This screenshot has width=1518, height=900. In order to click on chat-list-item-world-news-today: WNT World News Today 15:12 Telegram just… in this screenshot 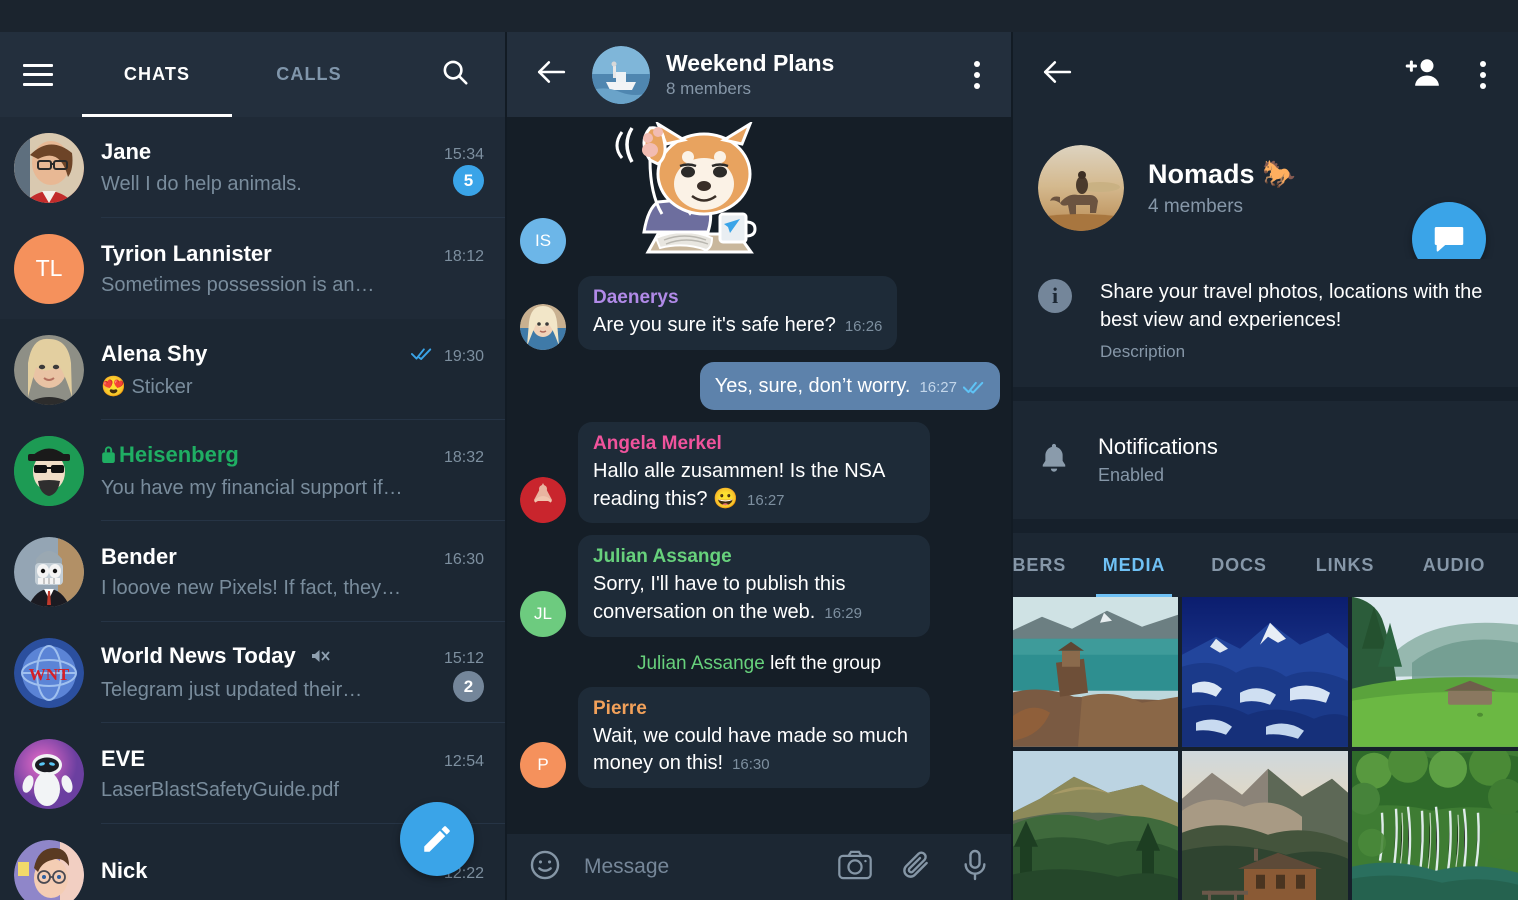, I will do `click(253, 672)`.